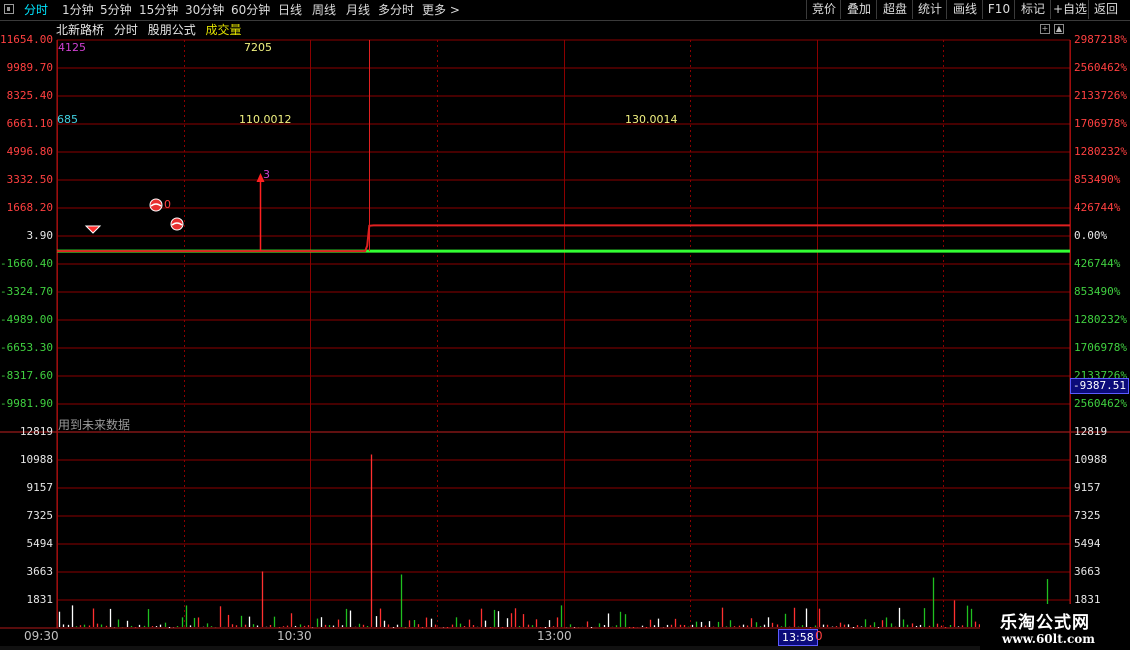 This screenshot has width=1130, height=650. What do you see at coordinates (29, 67) in the screenshot?
I see `price-tick-label: 9989.70` at bounding box center [29, 67].